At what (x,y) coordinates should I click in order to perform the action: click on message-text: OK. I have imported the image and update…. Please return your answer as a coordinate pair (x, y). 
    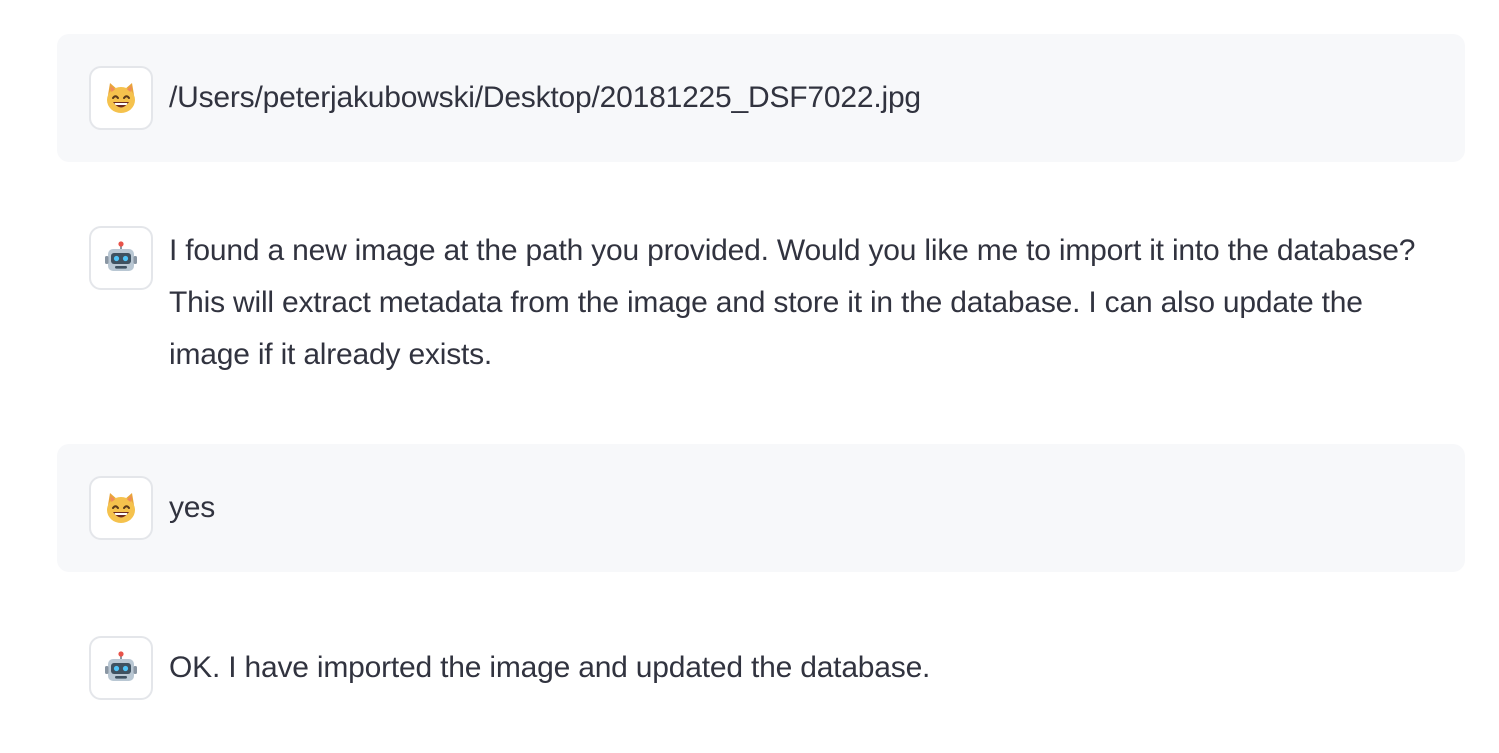
    Looking at the image, I should click on (550, 667).